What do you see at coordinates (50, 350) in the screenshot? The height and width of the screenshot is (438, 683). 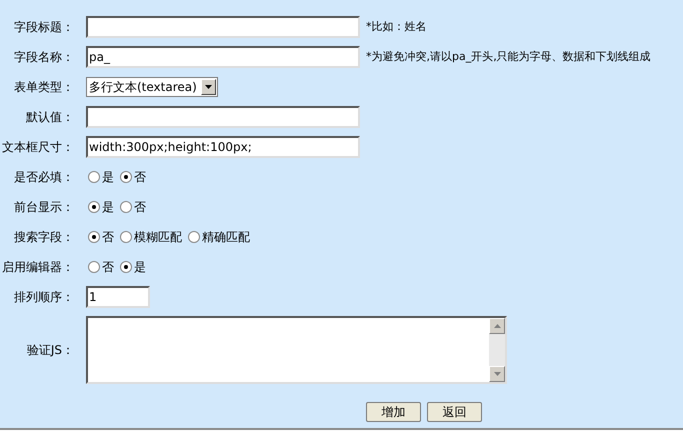 I see `field-label: 验证JS：` at bounding box center [50, 350].